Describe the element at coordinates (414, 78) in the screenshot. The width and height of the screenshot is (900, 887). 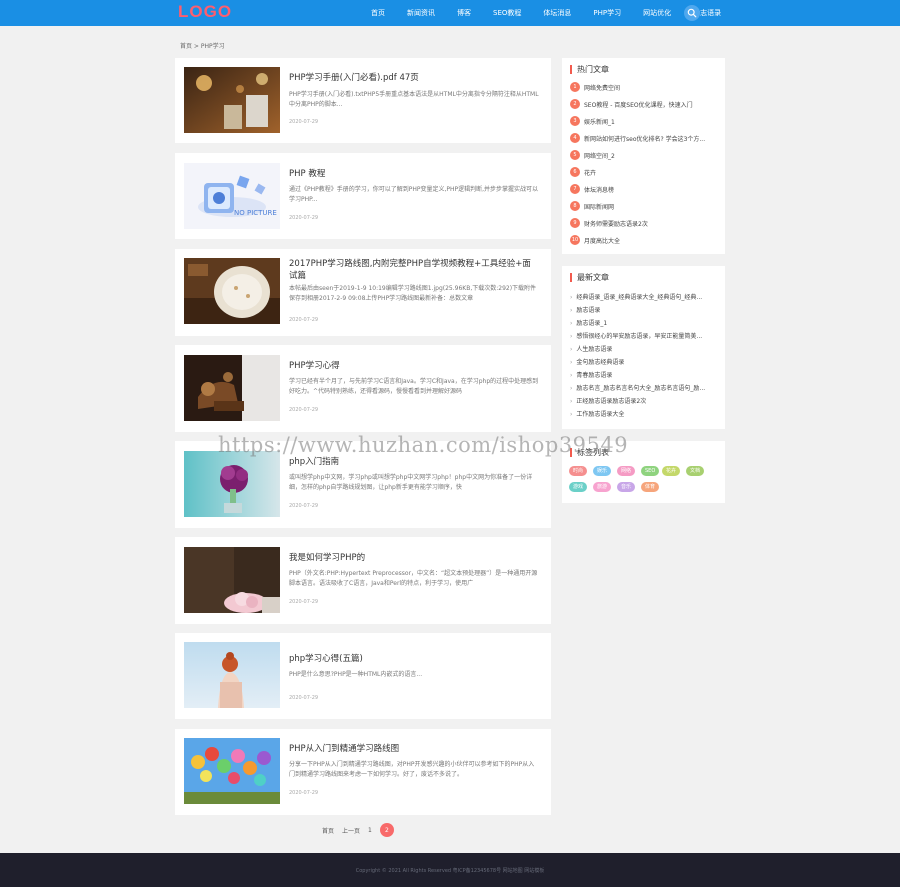
I see `article-title: PHP学习手册(入门必看).pdf 47页` at that location.